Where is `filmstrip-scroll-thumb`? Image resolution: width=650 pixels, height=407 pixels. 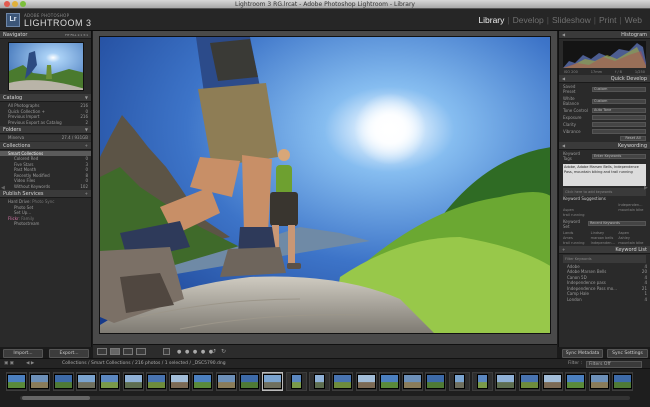
filmstrip-scroll-thumb is located at coordinates (56, 398).